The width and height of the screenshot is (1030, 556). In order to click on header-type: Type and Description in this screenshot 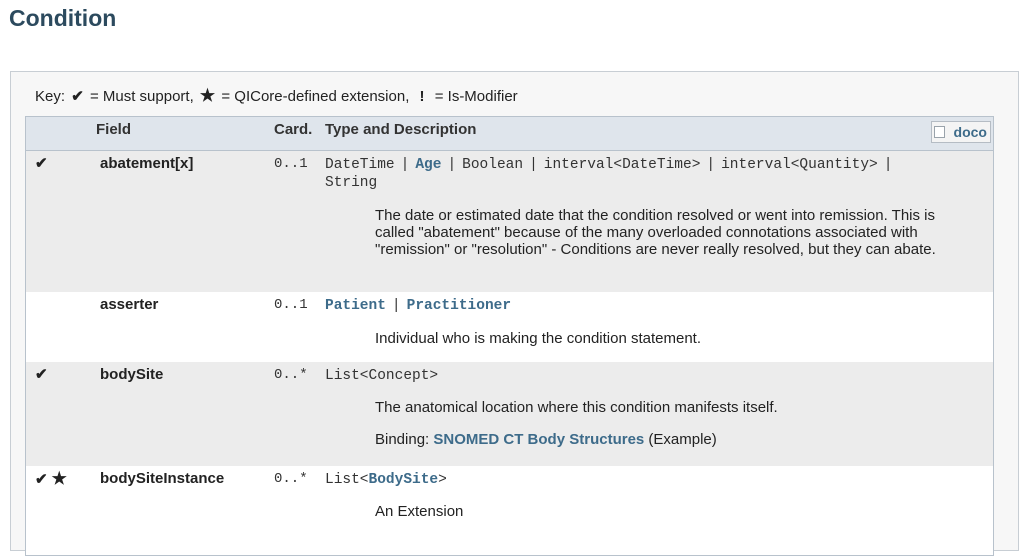, I will do `click(401, 129)`.